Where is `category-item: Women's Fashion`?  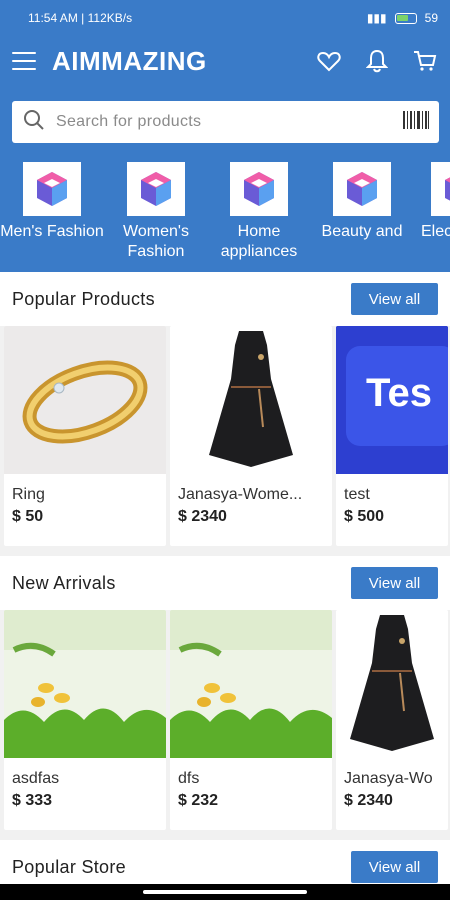 category-item: Women's Fashion is located at coordinates (156, 212).